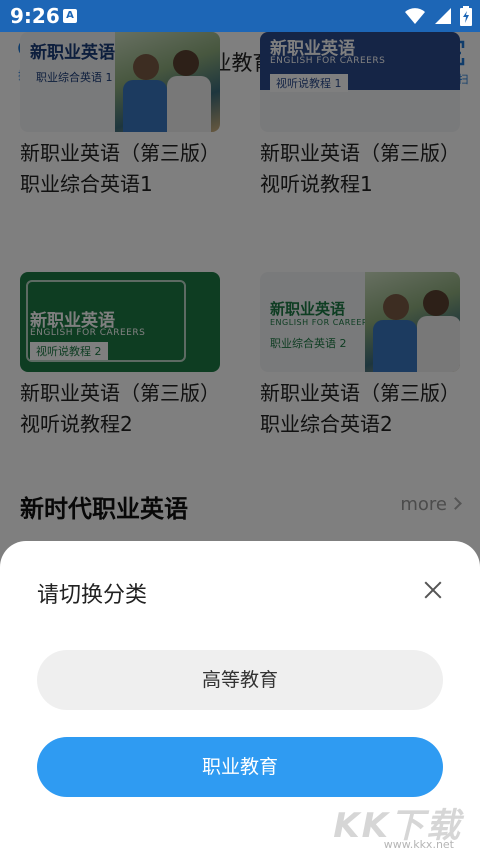 Image resolution: width=480 pixels, height=853 pixels. Describe the element at coordinates (35, 16) in the screenshot. I see `status-time: 9:26` at that location.